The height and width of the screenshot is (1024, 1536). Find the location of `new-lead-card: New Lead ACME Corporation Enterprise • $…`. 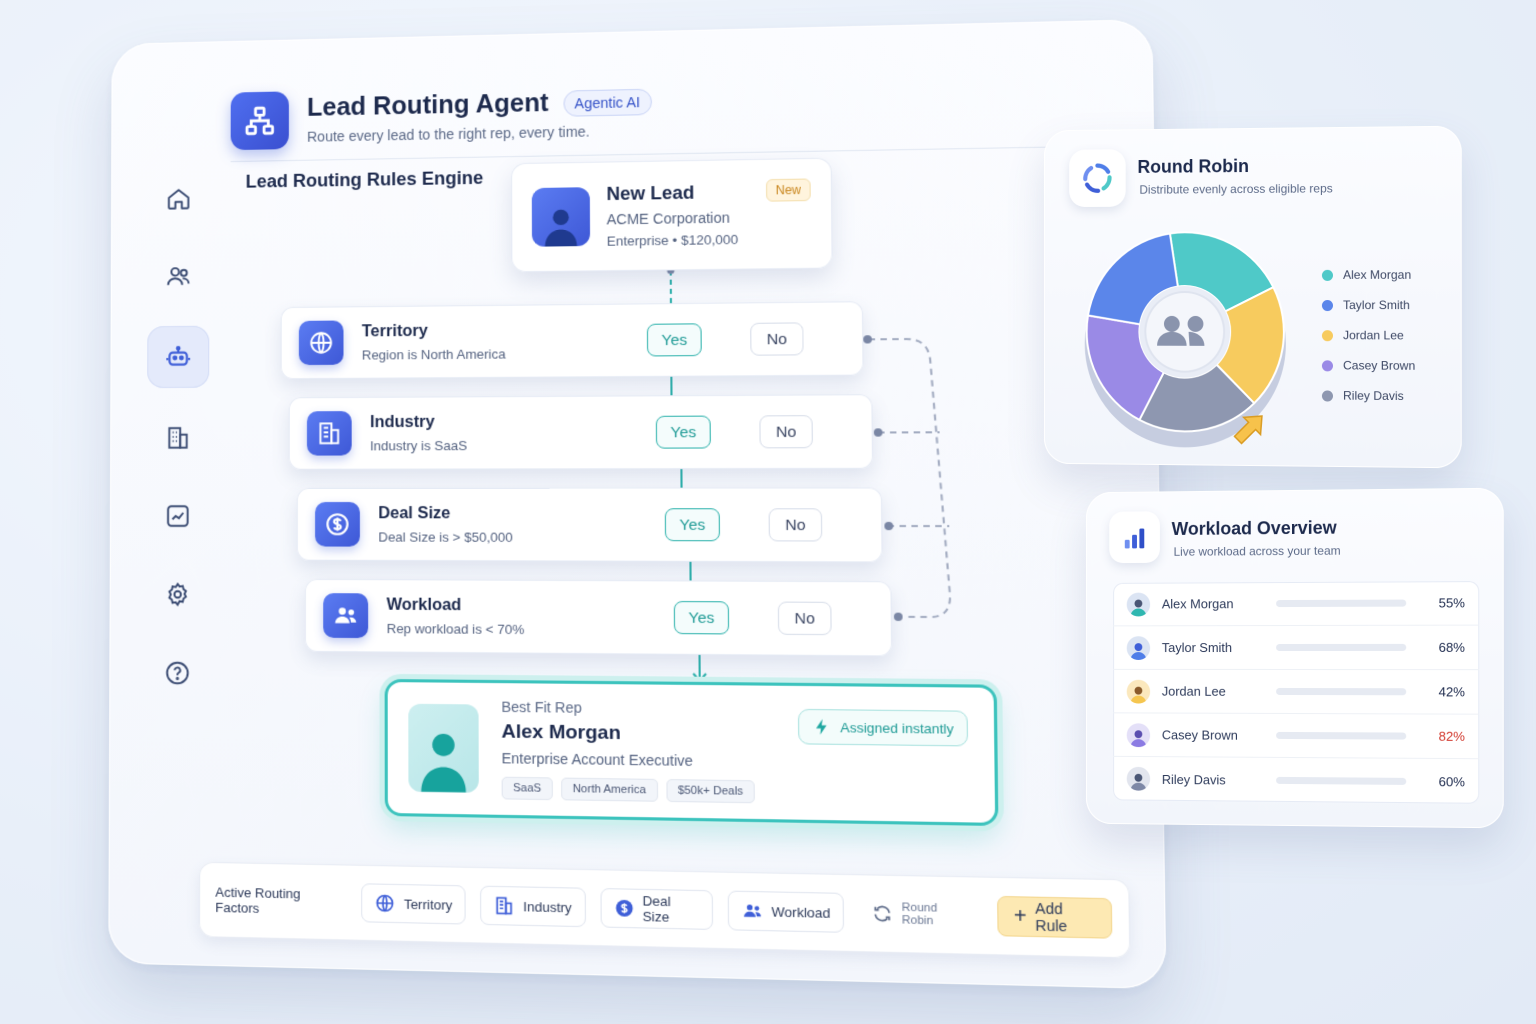

new-lead-card: New Lead ACME Corporation Enterprise • $… is located at coordinates (672, 215).